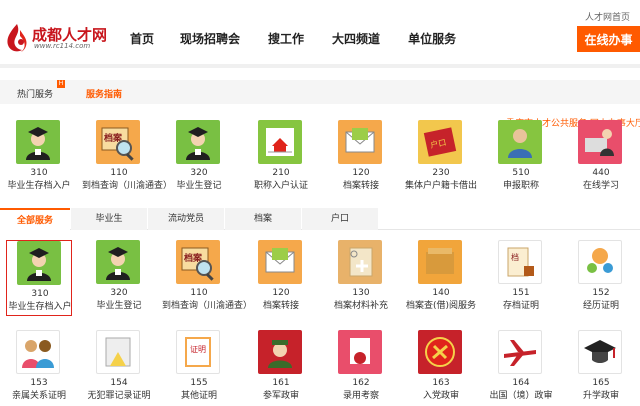 This screenshot has width=640, height=406. What do you see at coordinates (38, 352) in the screenshot?
I see `family-icon` at bounding box center [38, 352].